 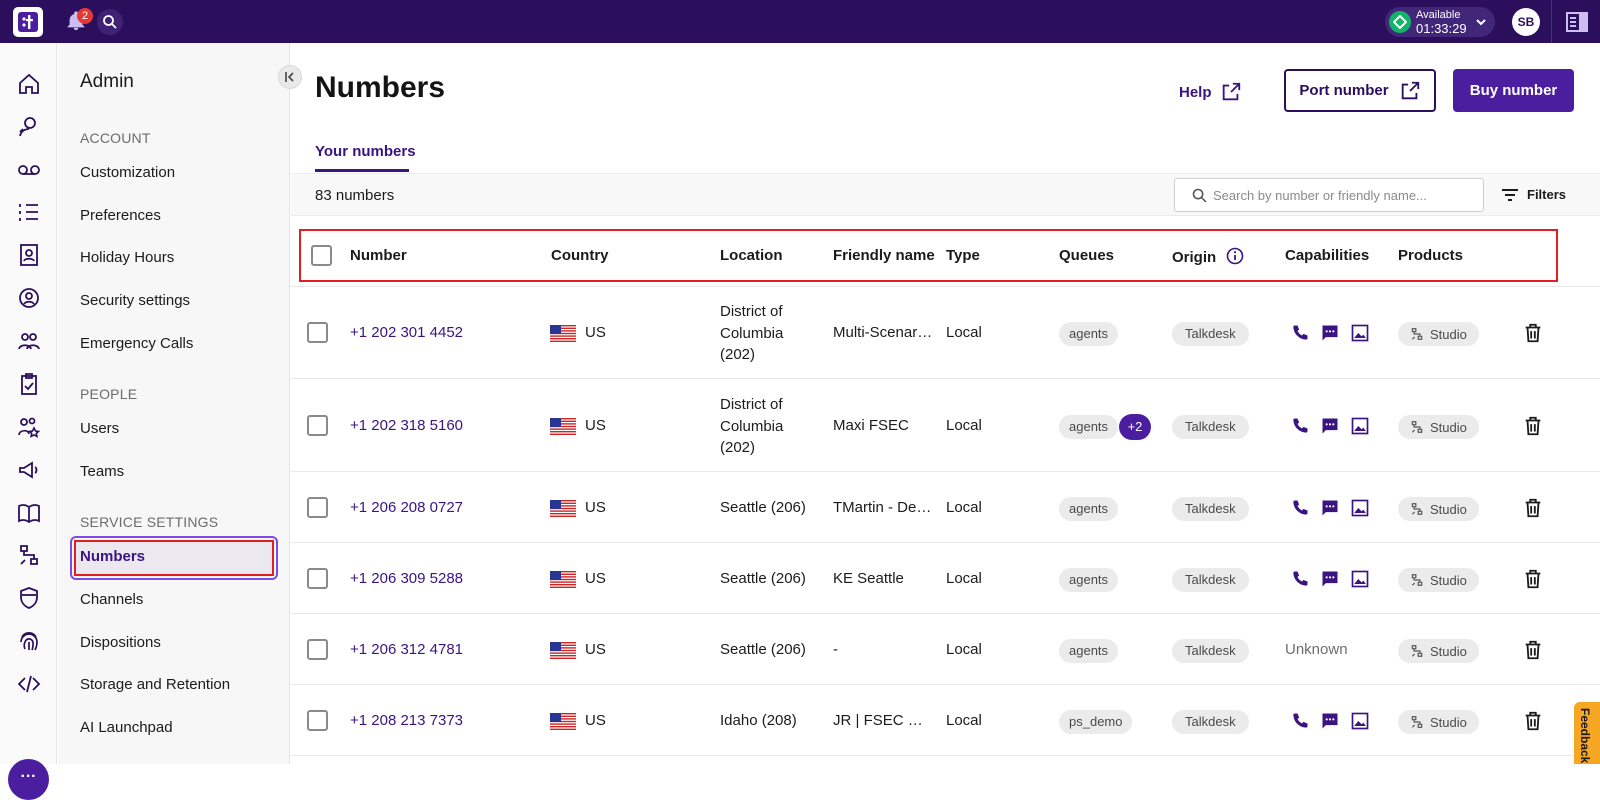 I want to click on port-number-button: Port number, so click(x=1360, y=90).